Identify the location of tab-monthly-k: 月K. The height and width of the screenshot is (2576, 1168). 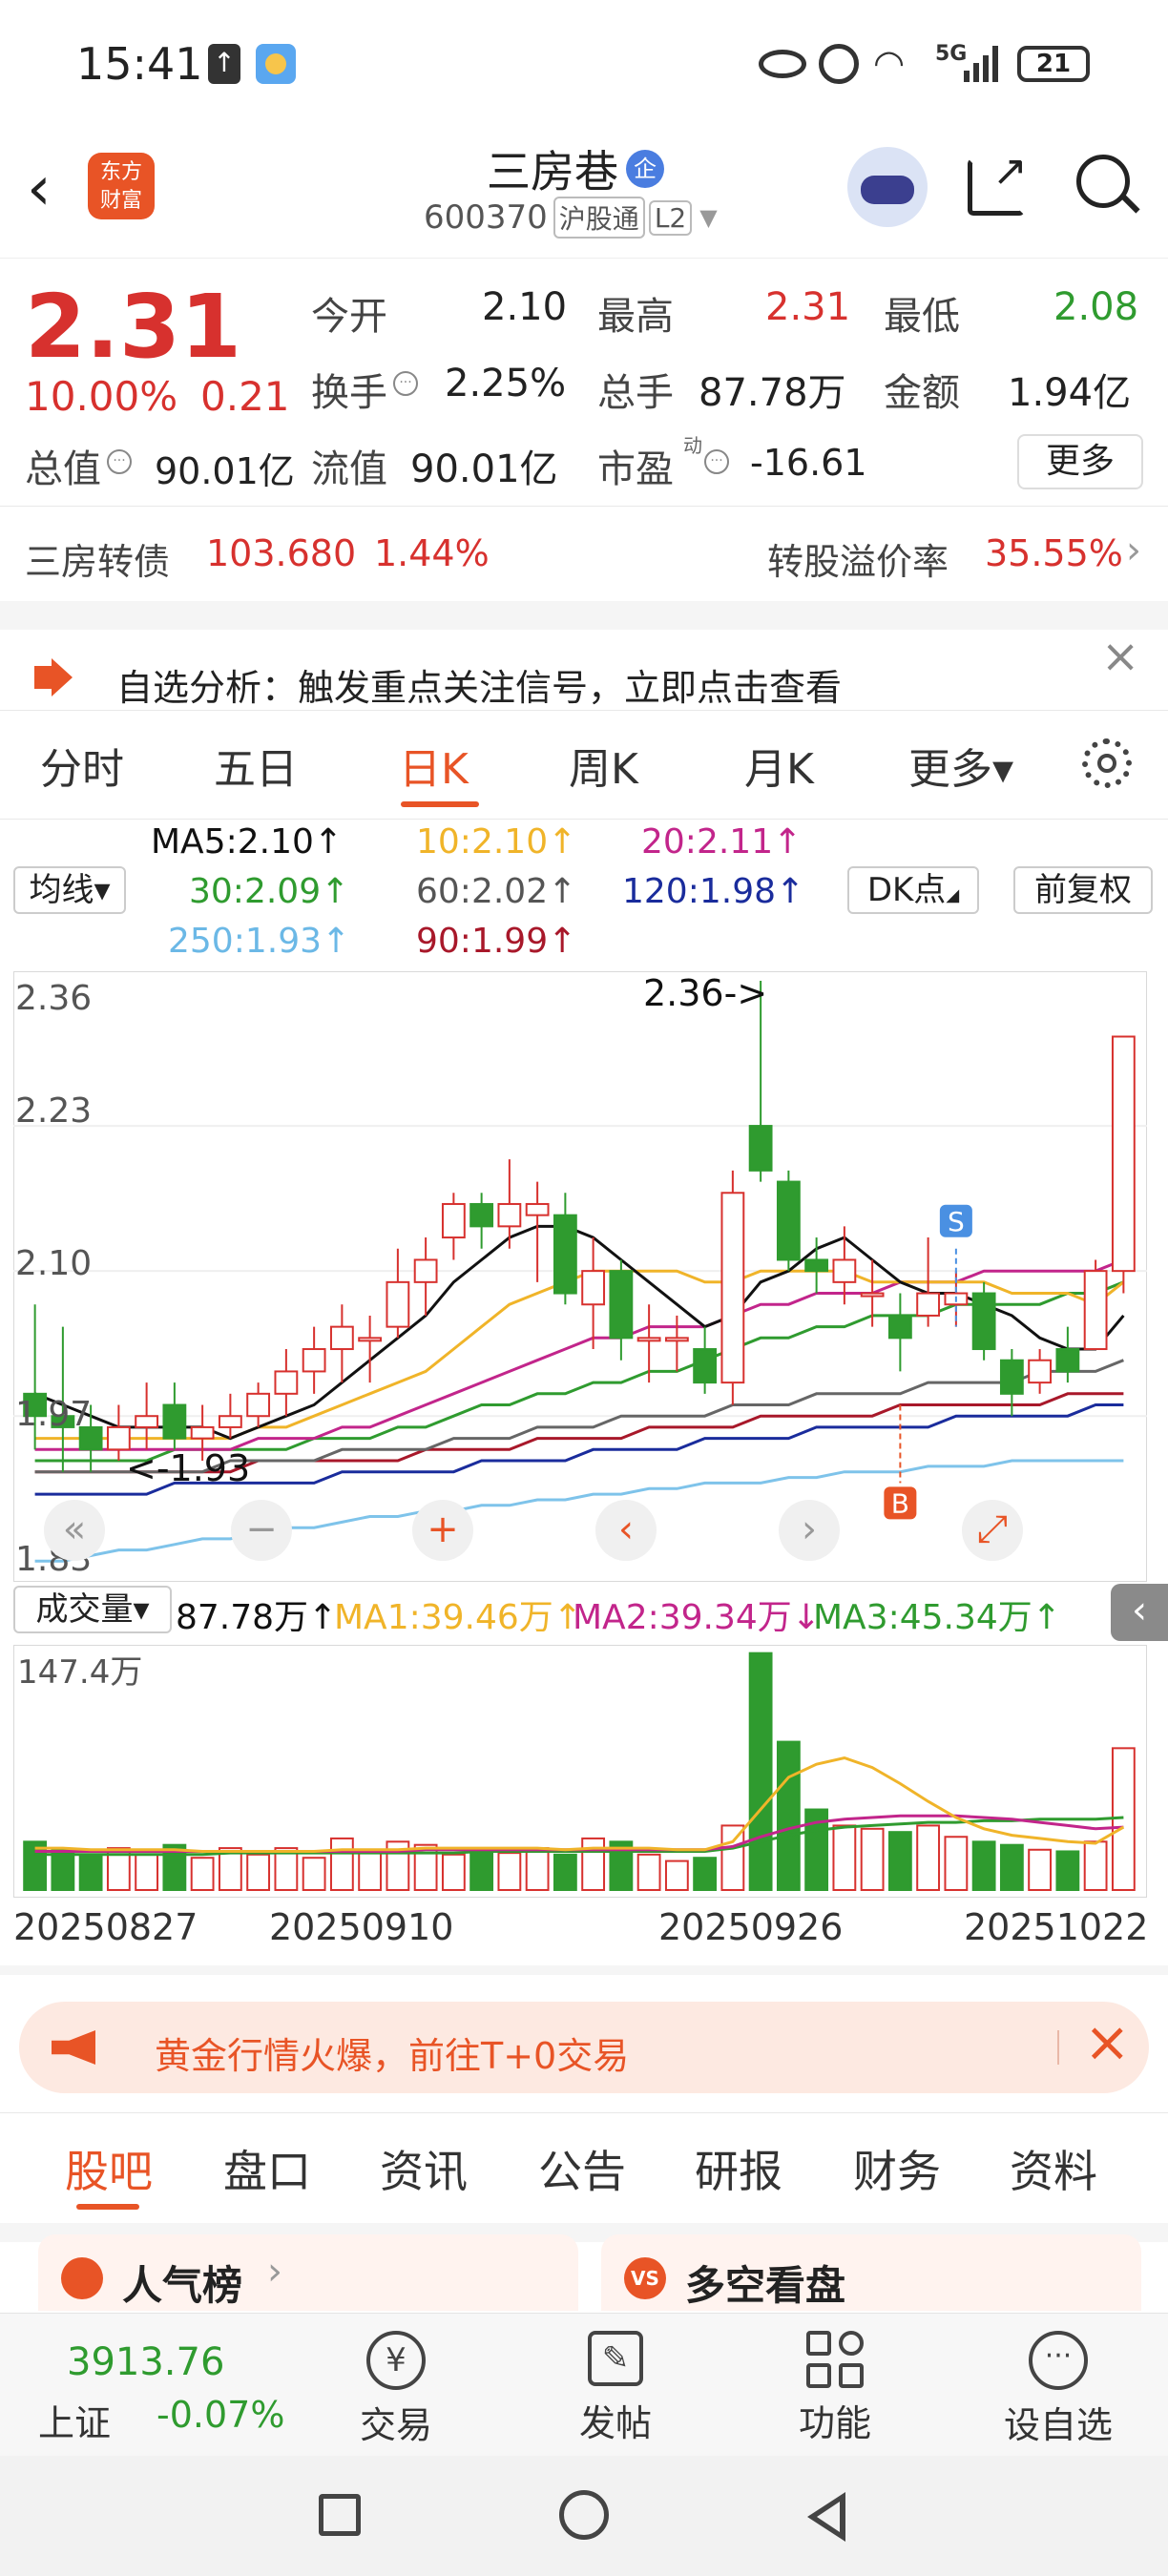
(779, 765).